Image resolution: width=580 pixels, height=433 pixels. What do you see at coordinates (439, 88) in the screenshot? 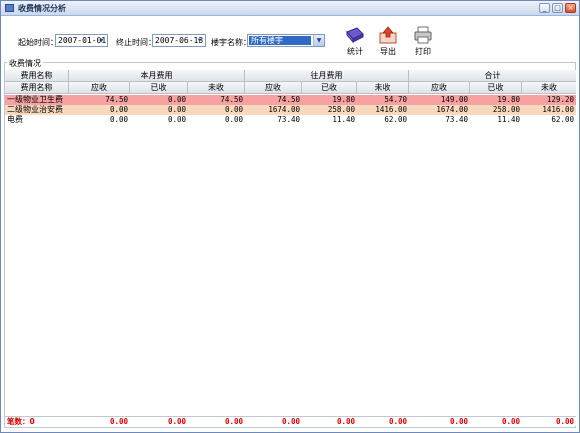
I see `sub-header-7: 应收` at bounding box center [439, 88].